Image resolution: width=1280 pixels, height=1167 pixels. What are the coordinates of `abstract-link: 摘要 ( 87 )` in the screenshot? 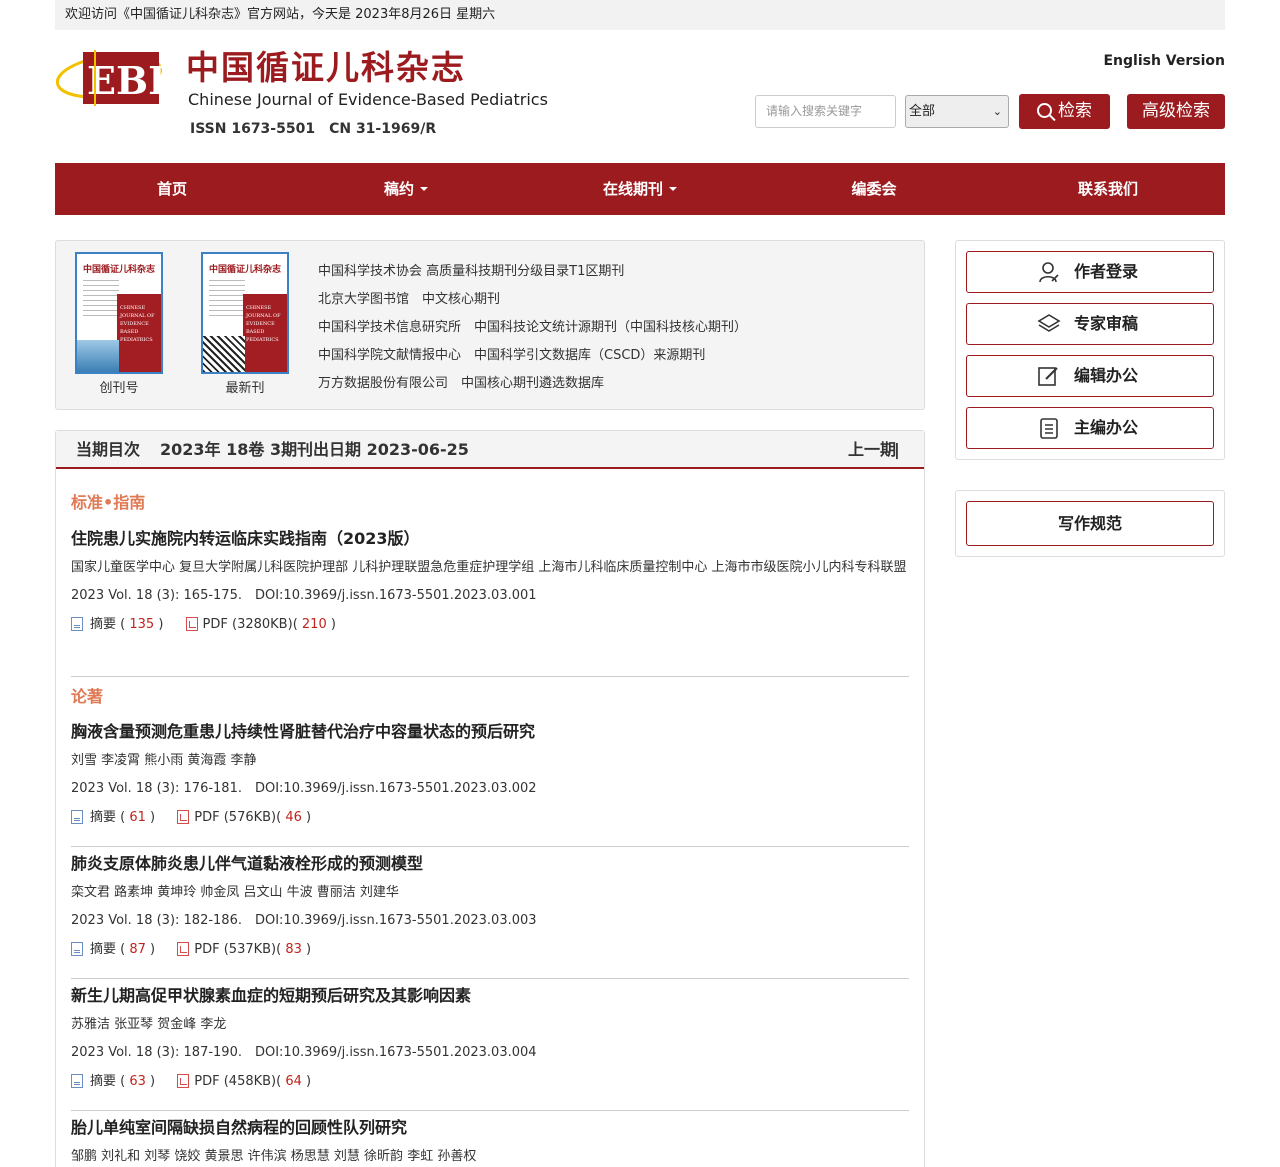 It's located at (113, 949).